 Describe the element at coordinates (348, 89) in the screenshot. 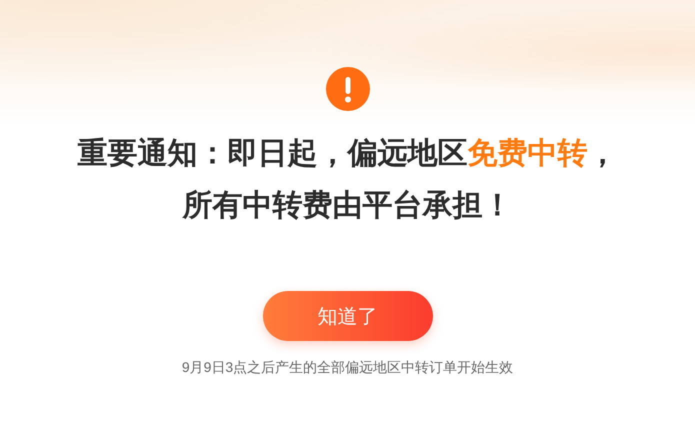

I see `warning-icon` at that location.